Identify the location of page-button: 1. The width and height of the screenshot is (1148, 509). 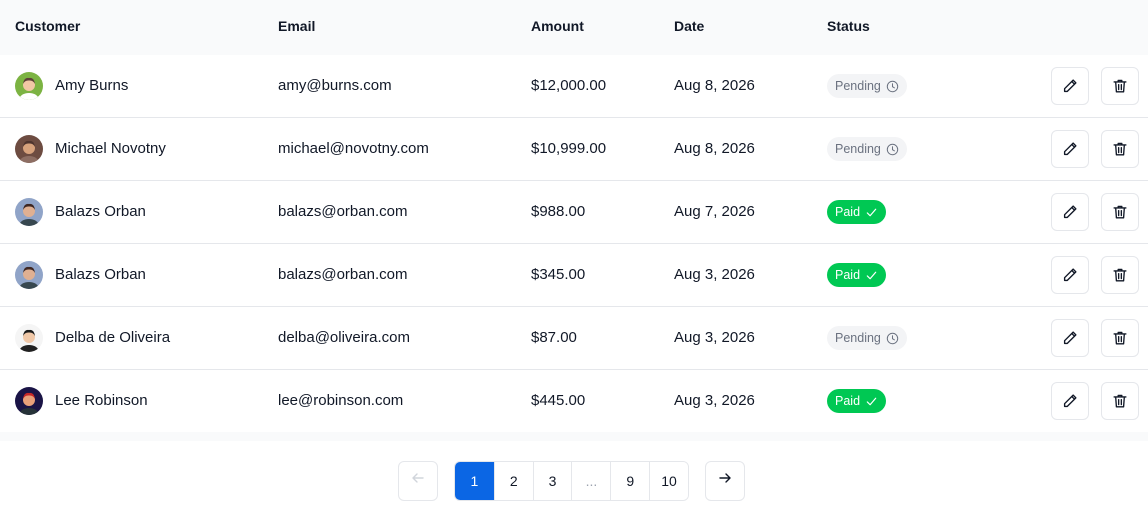
(474, 481).